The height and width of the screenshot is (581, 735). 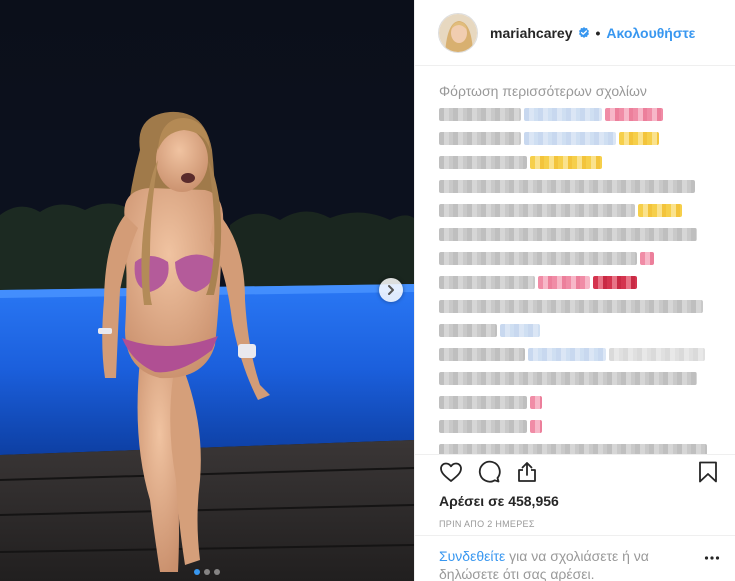 I want to click on post-actions: Αρέσει σε 458,956 ΠΡΙΝ ΑΠΟ 2 ΗΜΕΡΕΣ, so click(x=575, y=491).